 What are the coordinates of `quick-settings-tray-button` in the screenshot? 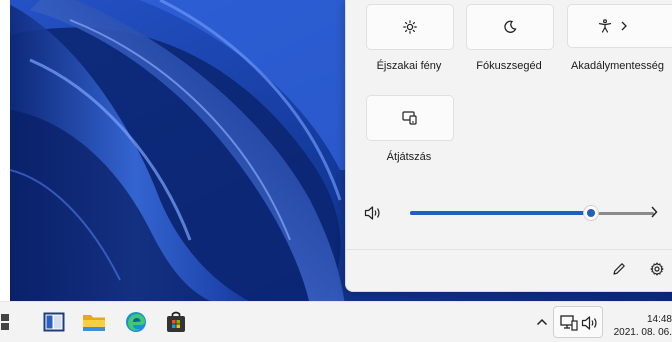 It's located at (578, 322).